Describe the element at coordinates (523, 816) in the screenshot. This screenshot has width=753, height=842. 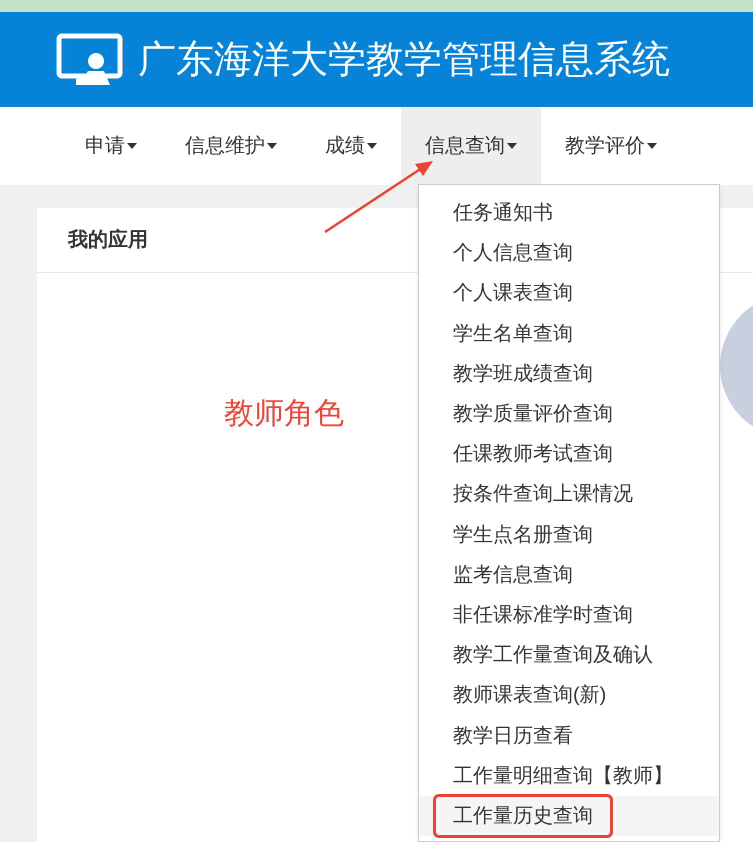
I see `menu-item: 工作量历史查询` at that location.